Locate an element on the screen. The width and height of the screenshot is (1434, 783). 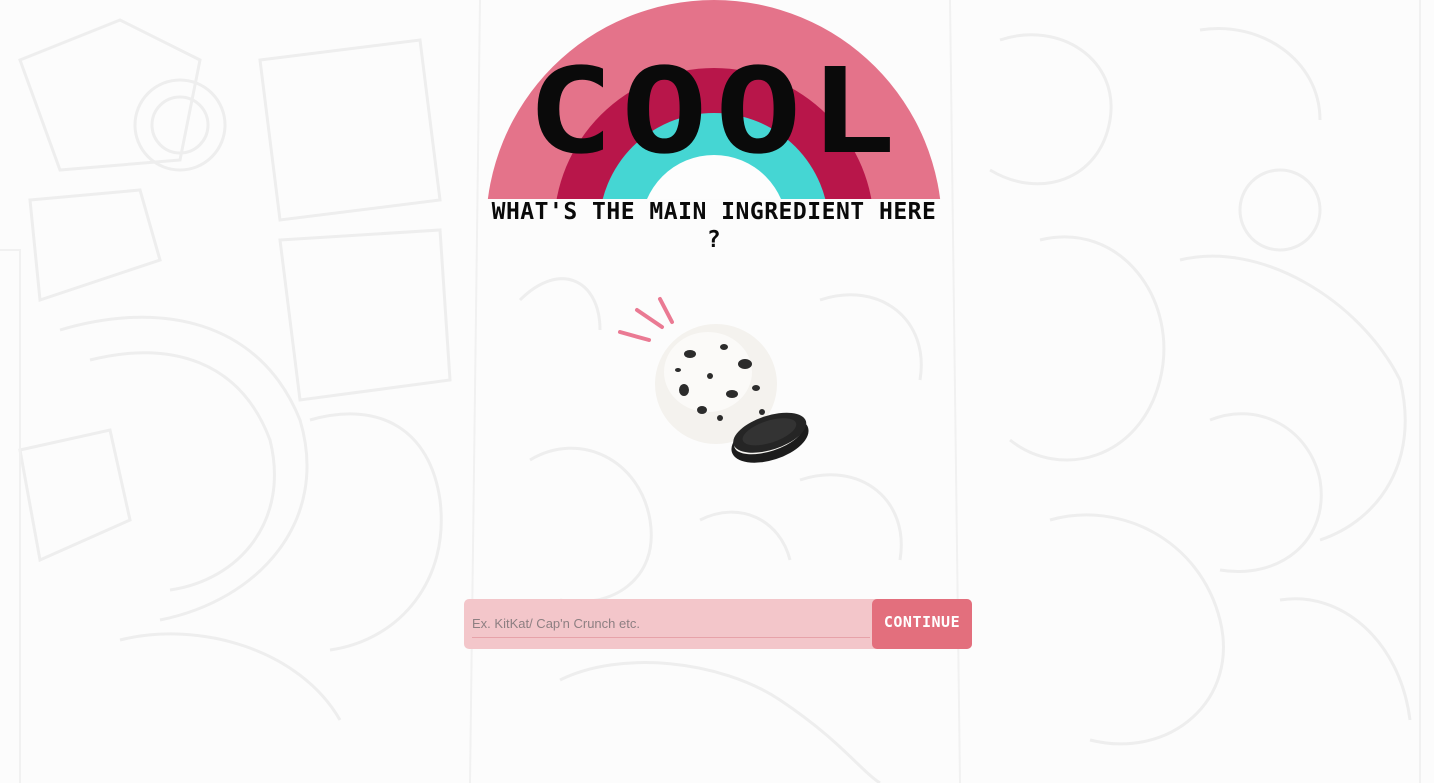
ingredient-form: CONTINUE is located at coordinates (718, 624).